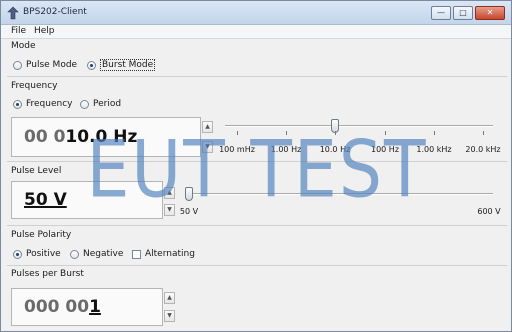  I want to click on maximize-button: □, so click(463, 13).